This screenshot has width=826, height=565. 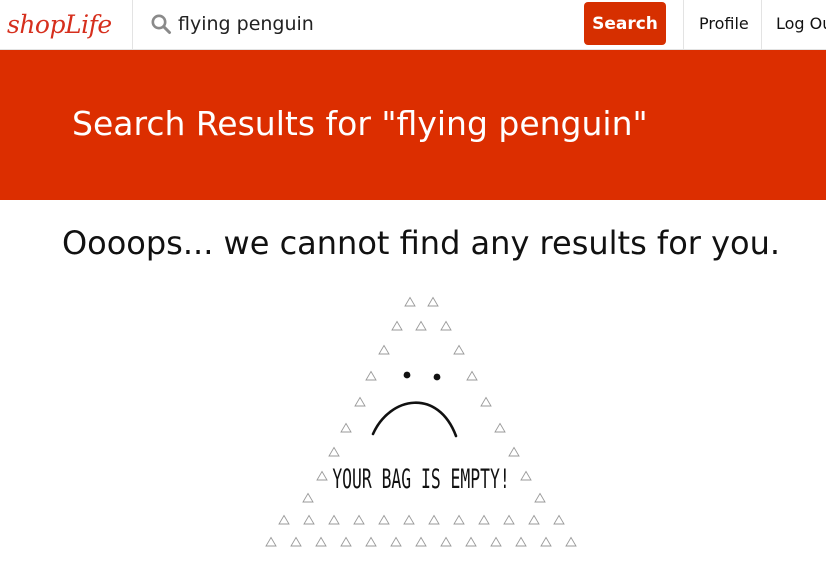 I want to click on search-input, so click(x=373, y=24).